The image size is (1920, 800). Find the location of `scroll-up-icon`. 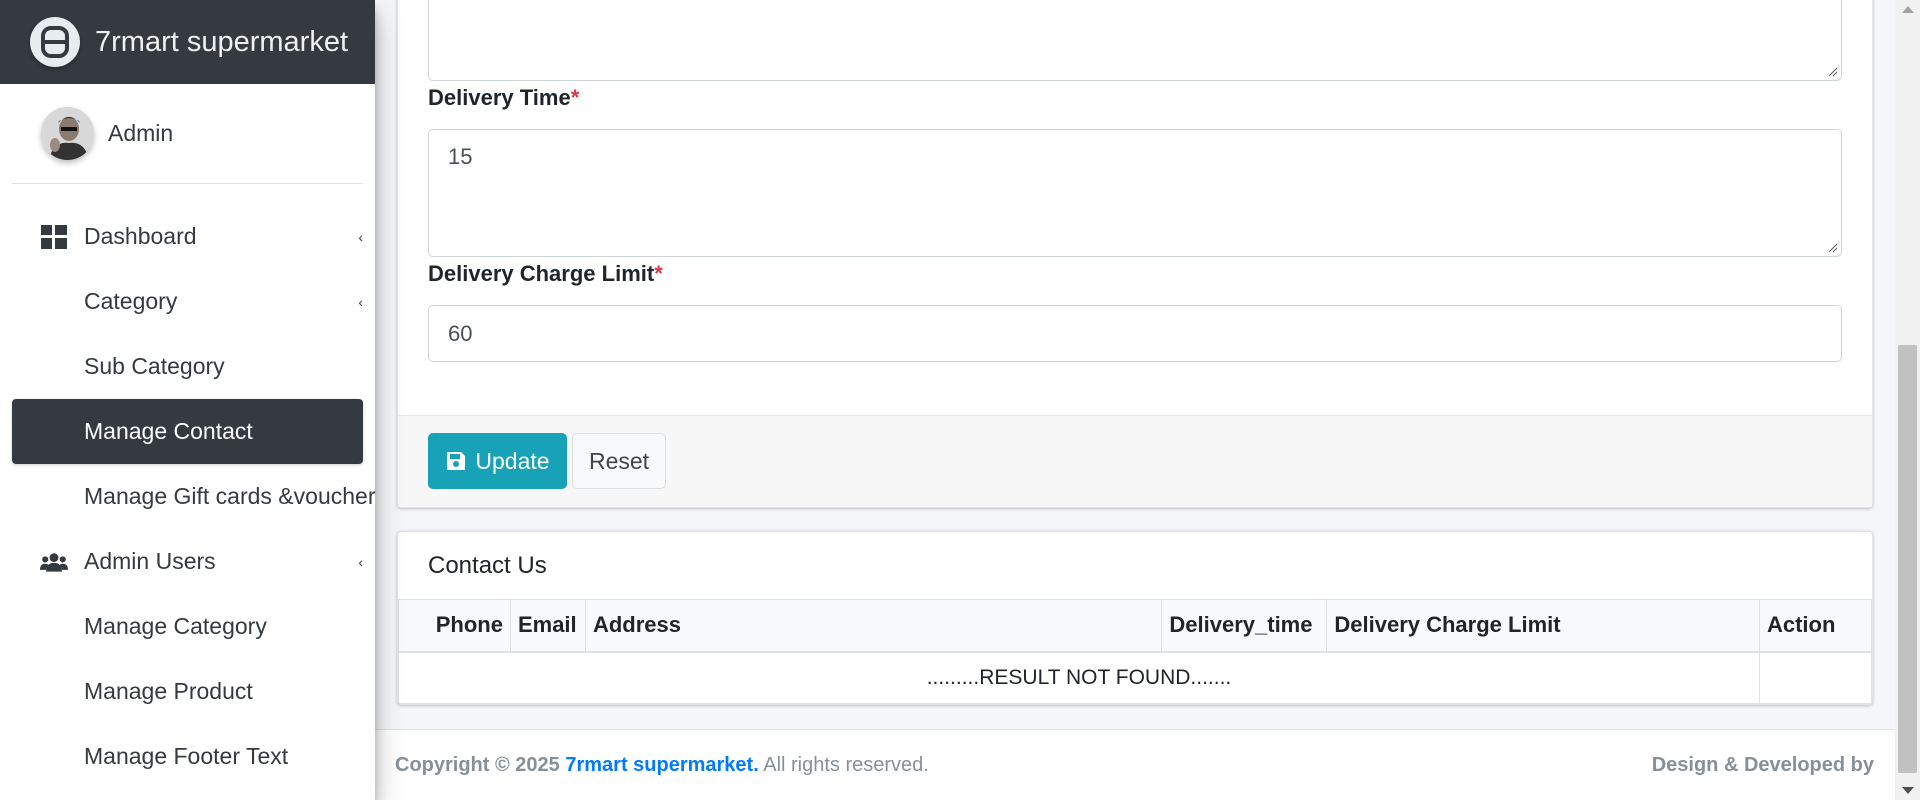

scroll-up-icon is located at coordinates (1908, 9).